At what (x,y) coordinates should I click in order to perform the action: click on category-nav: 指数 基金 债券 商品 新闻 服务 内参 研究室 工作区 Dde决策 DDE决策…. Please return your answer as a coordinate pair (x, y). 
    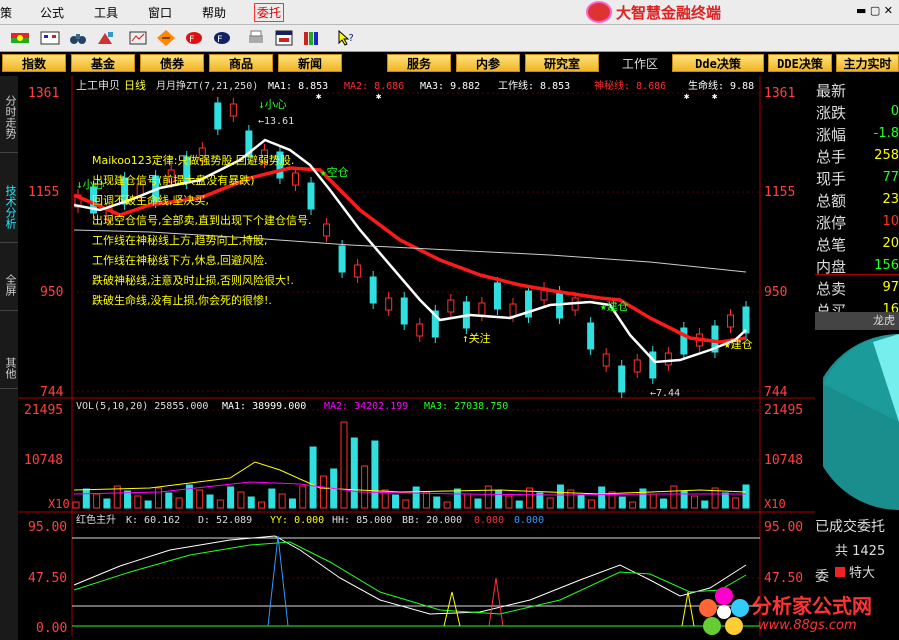
    Looking at the image, I should click on (449, 63).